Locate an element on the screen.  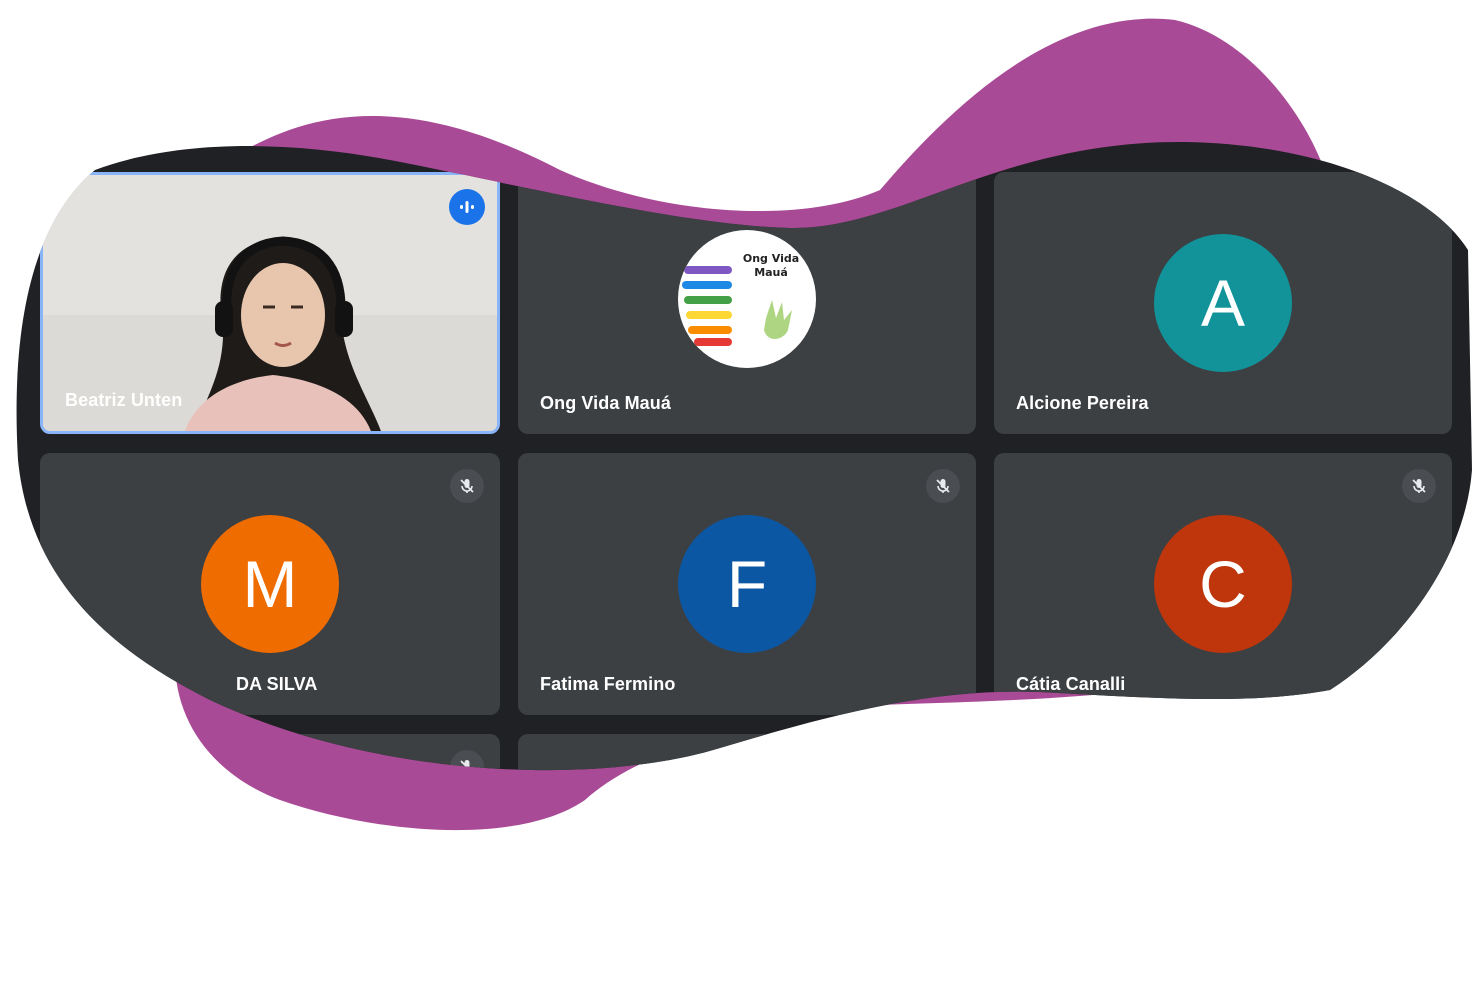
participant-tile-beatriz: Beatriz Unten is located at coordinates (270, 303).